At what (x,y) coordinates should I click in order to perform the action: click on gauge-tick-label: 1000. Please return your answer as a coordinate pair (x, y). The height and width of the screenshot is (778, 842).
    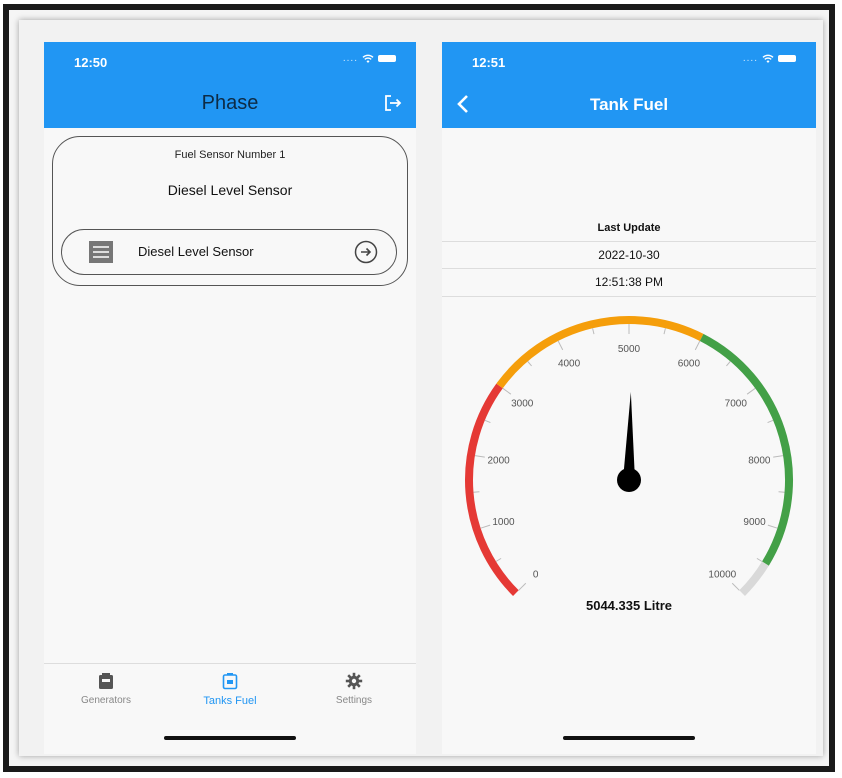
    Looking at the image, I should click on (503, 522).